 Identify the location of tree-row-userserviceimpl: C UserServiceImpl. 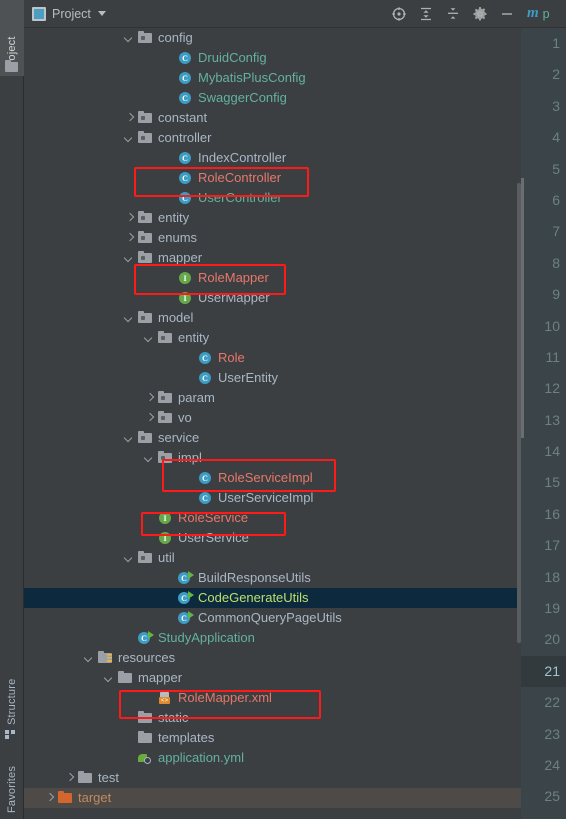
(272, 498).